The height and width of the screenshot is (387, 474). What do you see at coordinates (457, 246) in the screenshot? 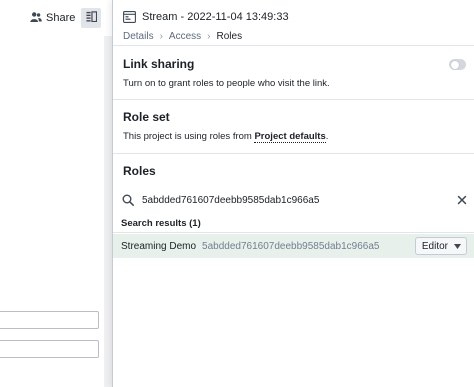
I see `caret-down-icon` at bounding box center [457, 246].